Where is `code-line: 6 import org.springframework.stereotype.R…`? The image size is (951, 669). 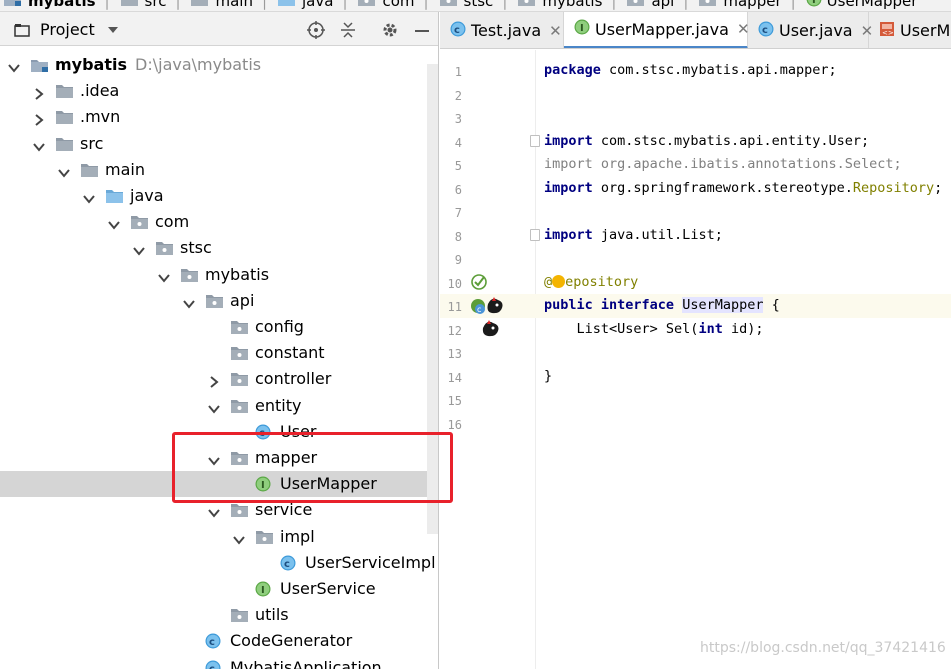
code-line: 6 import org.springframework.stereotype.R… is located at coordinates (695, 189).